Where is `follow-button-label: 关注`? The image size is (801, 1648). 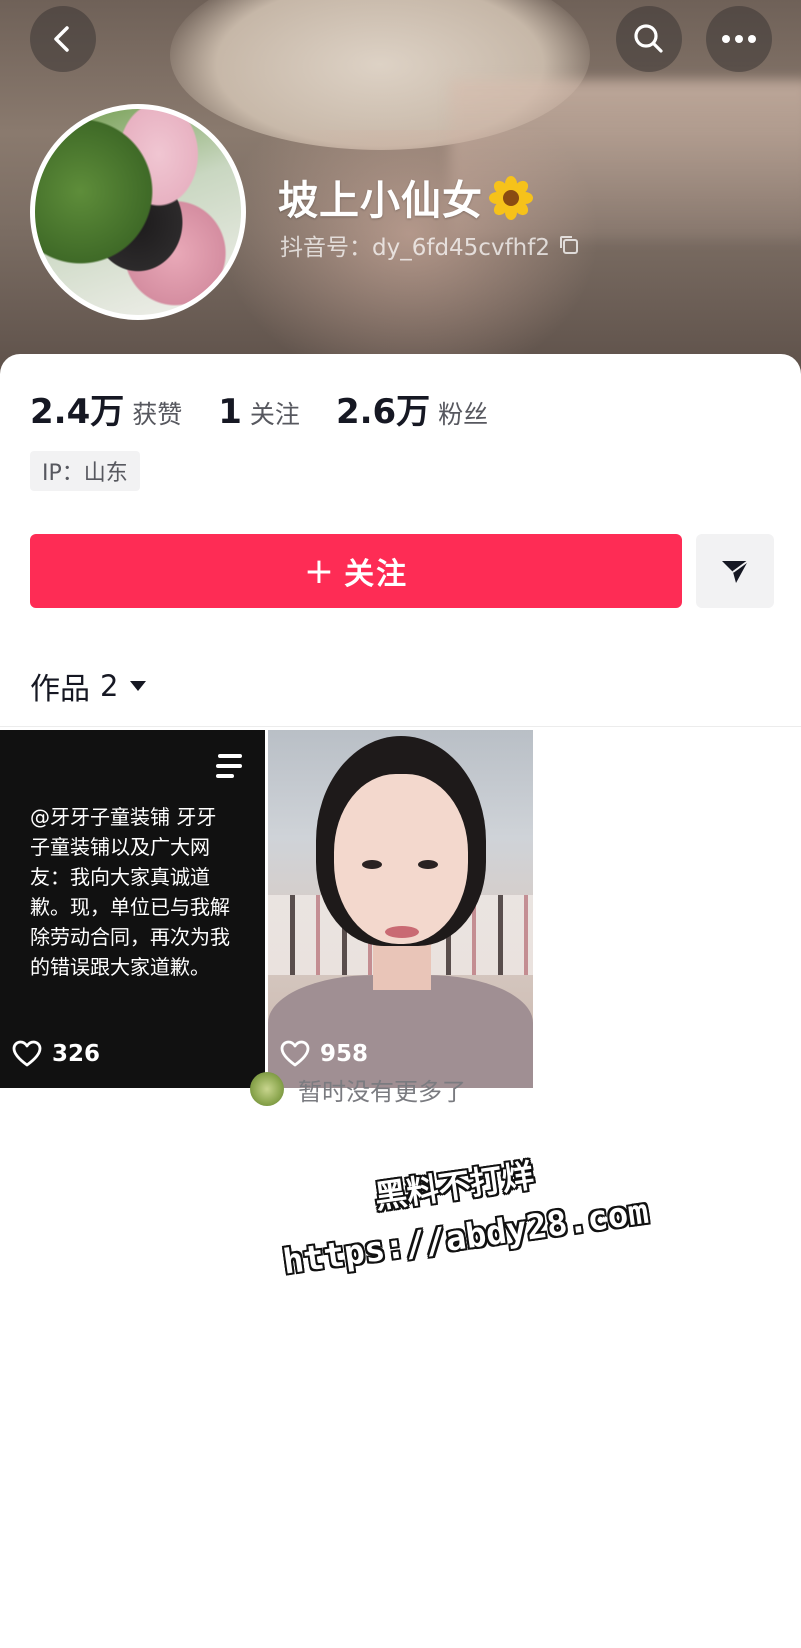 follow-button-label: 关注 is located at coordinates (376, 574).